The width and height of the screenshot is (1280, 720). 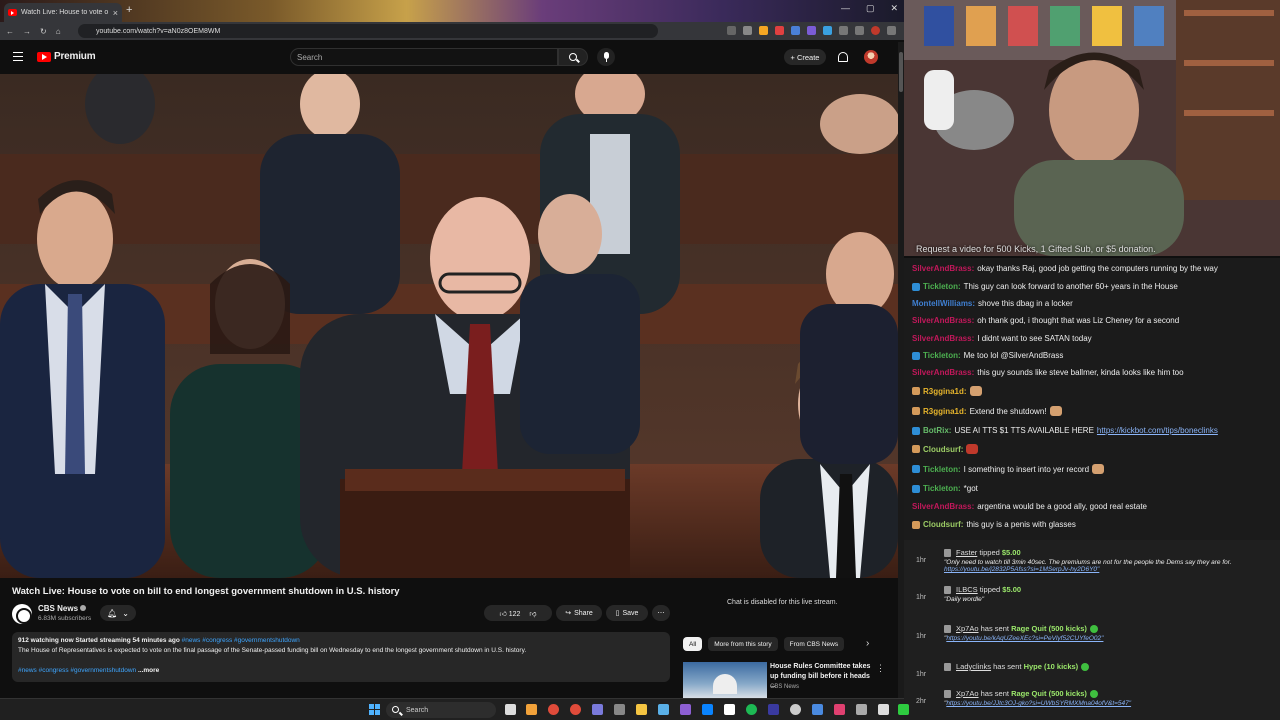 What do you see at coordinates (509, 613) in the screenshot?
I see `like-button: 👍︎ 122` at bounding box center [509, 613].